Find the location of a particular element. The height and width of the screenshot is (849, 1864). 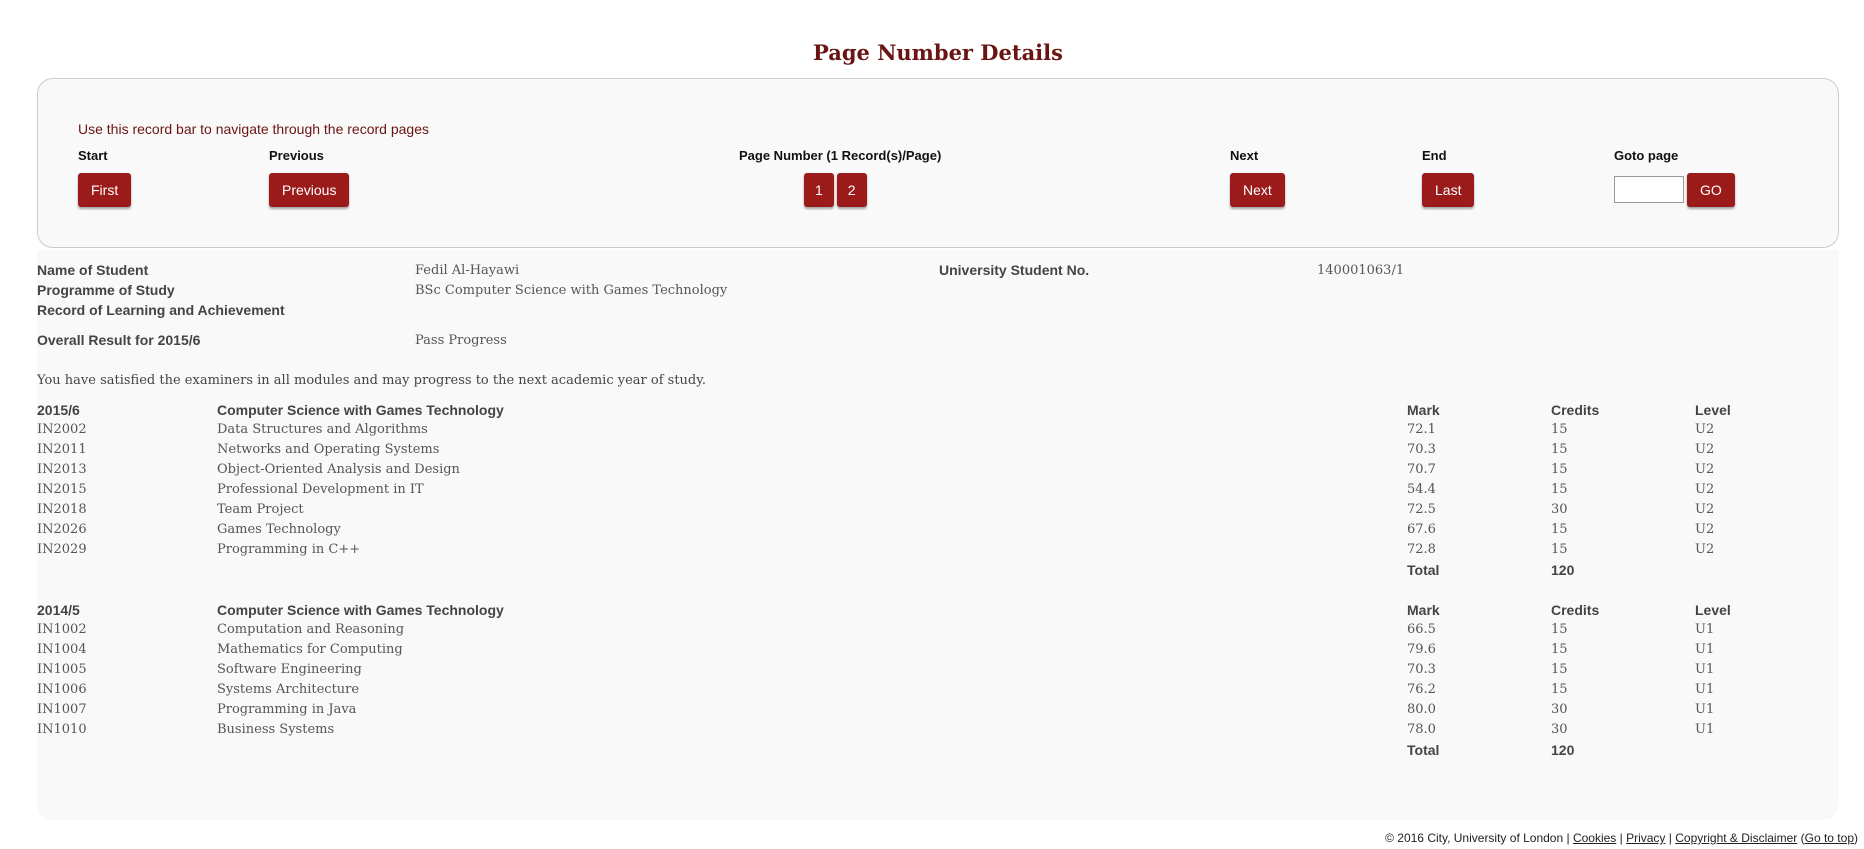

footer-paren-open: ( is located at coordinates (1801, 838).